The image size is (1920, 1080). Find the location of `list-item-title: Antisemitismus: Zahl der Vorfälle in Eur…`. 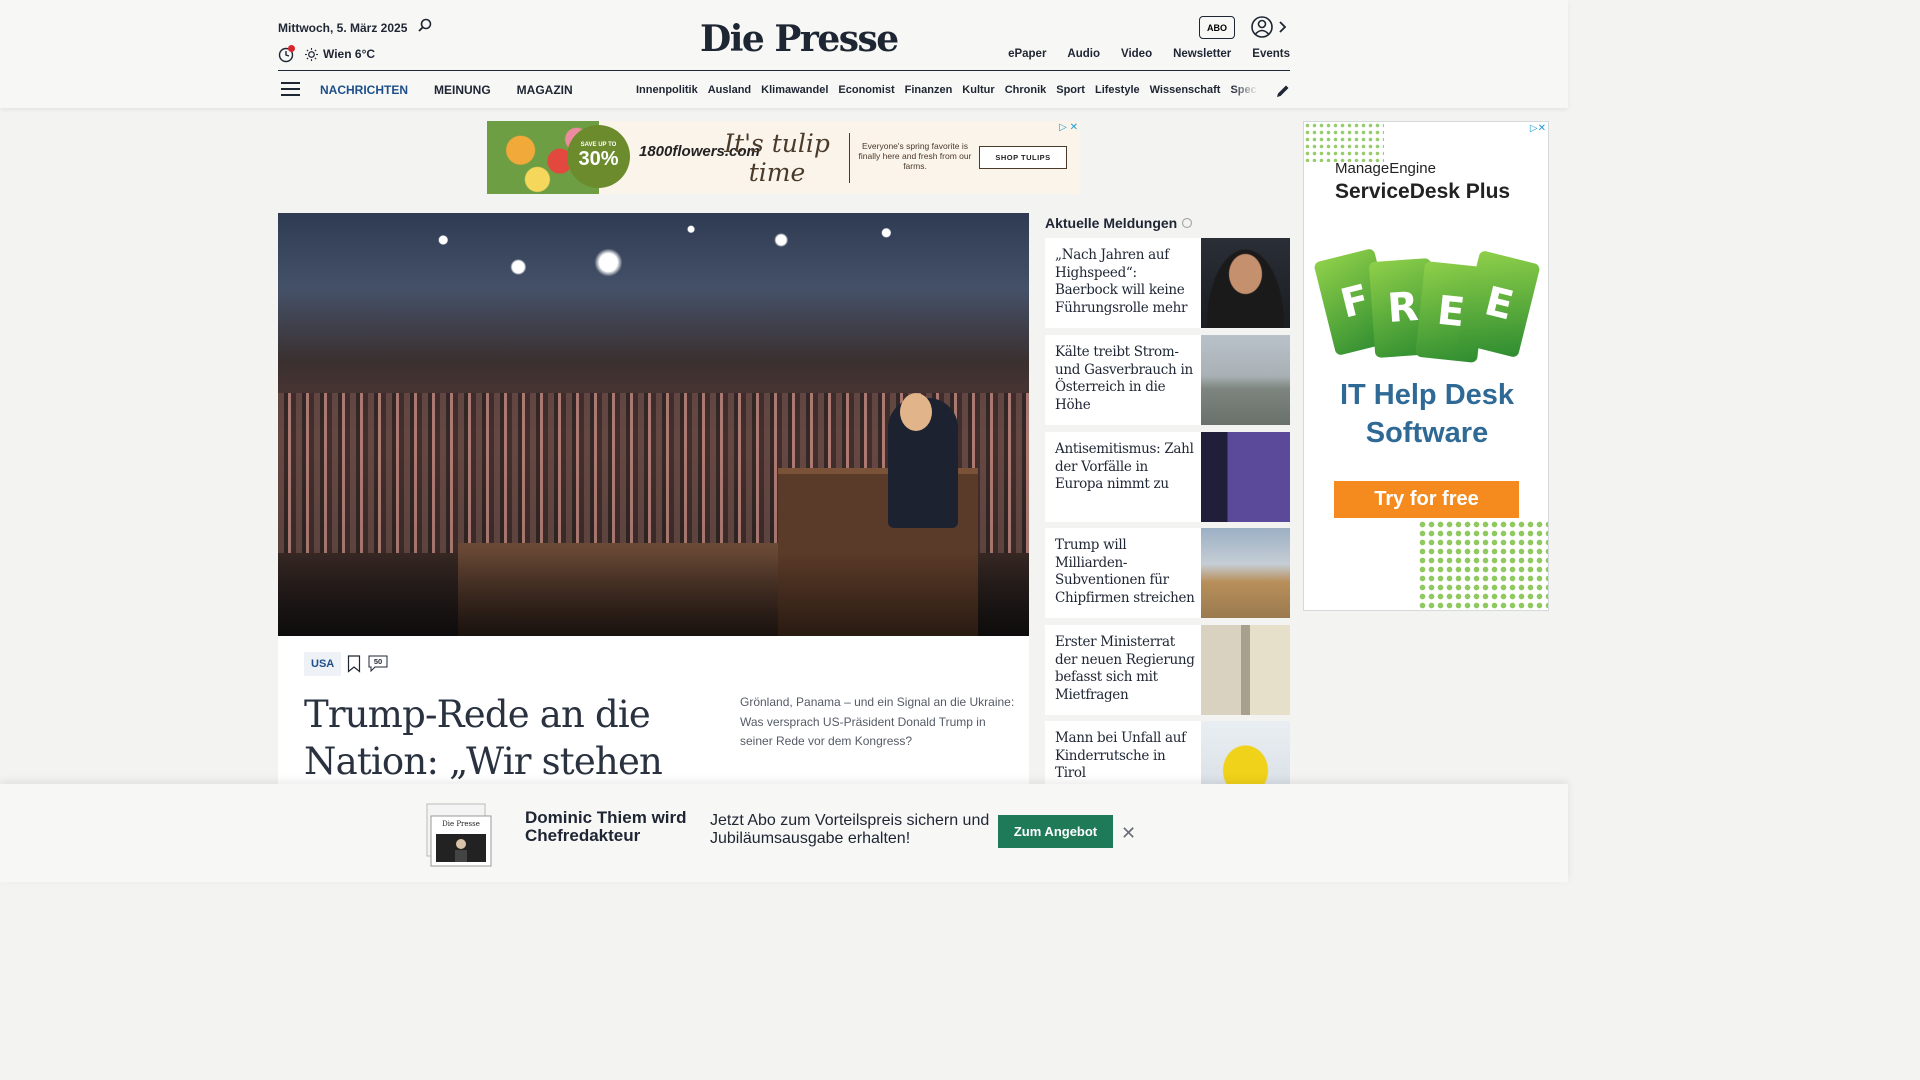

list-item-title: Antisemitismus: Zahl der Vorfälle in Eur… is located at coordinates (1124, 466).